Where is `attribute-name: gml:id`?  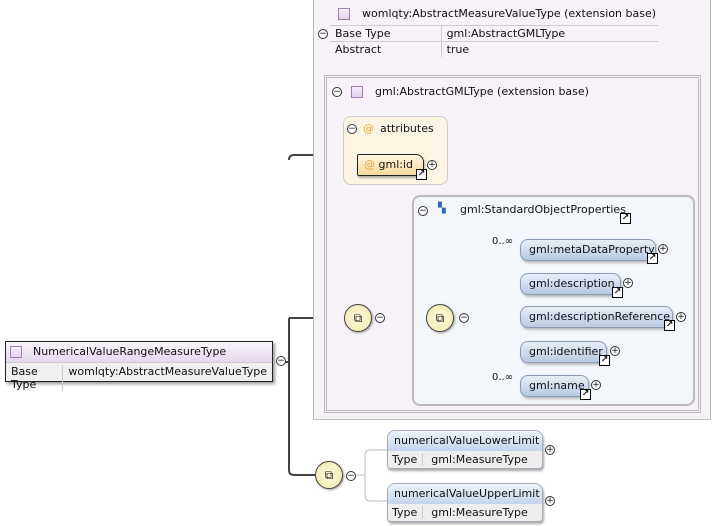
attribute-name: gml:id is located at coordinates (396, 164).